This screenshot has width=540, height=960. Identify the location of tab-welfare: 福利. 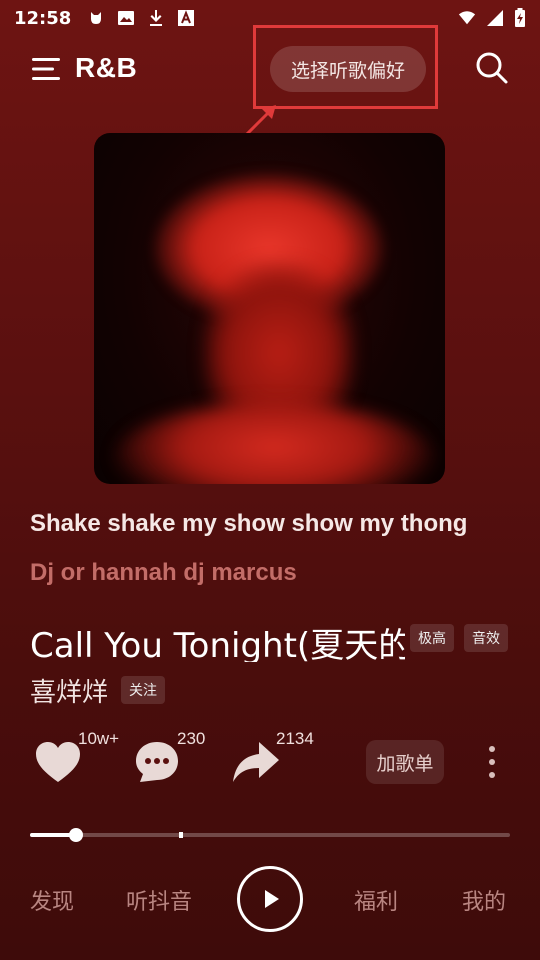
(376, 900).